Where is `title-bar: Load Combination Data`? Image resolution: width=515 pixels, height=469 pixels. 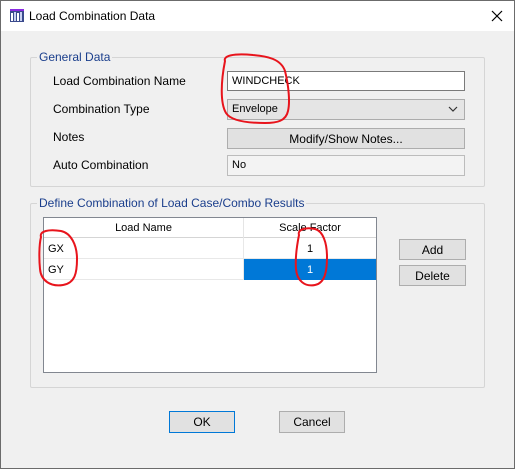 title-bar: Load Combination Data is located at coordinates (257, 16).